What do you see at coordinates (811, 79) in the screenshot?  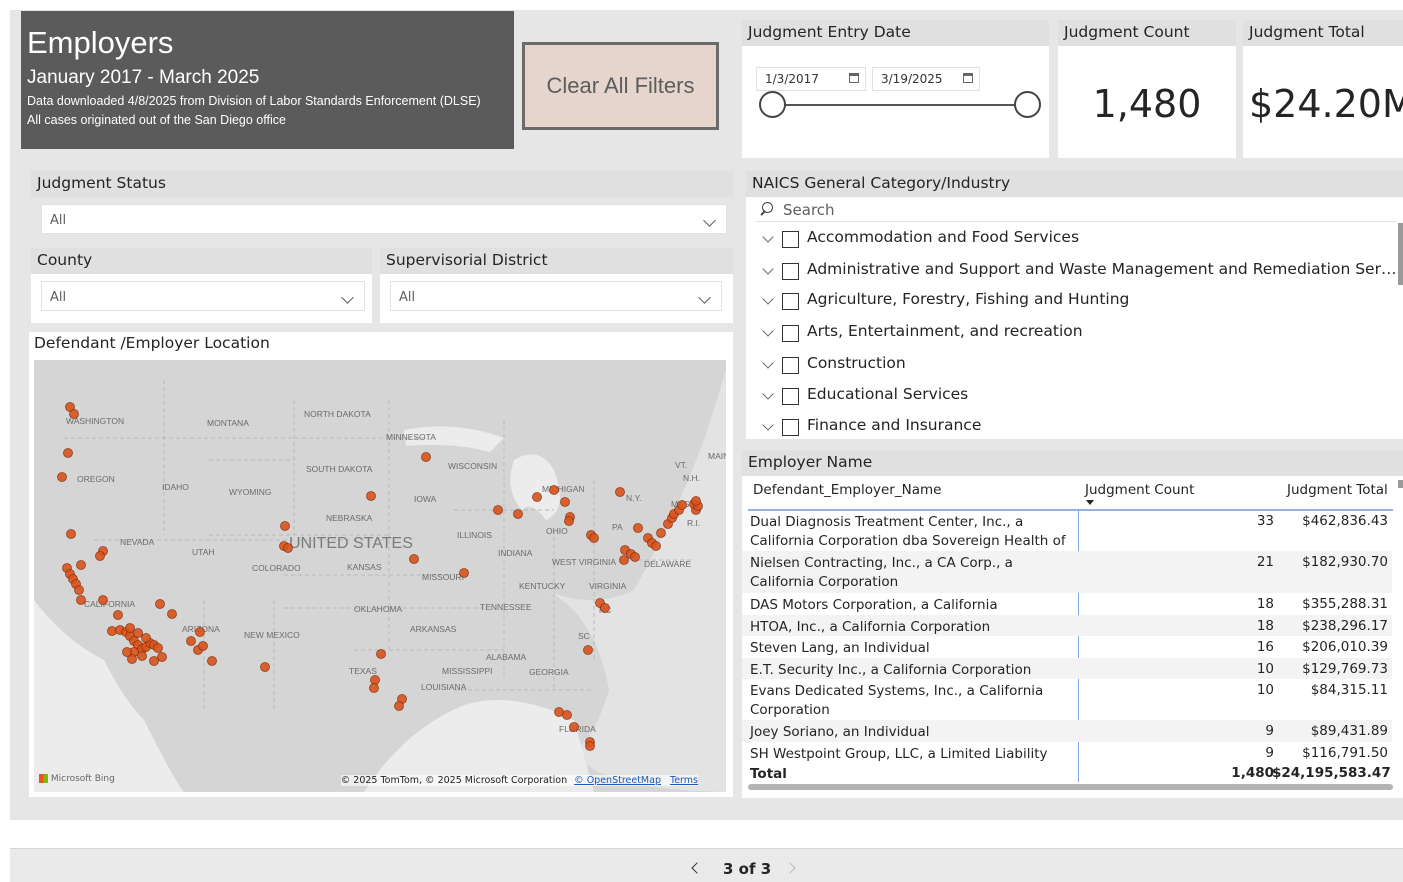 I see `start-date-input: 1/3/2017` at bounding box center [811, 79].